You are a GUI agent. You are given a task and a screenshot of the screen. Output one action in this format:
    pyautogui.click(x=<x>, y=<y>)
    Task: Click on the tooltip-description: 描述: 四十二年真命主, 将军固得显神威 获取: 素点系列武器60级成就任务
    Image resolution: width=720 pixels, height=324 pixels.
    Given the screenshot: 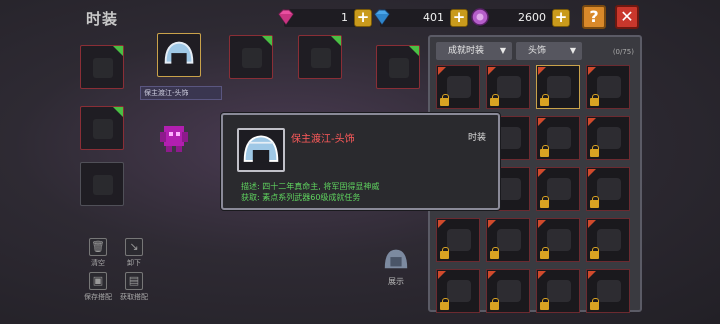 What is the action you would take?
    pyautogui.click(x=310, y=192)
    